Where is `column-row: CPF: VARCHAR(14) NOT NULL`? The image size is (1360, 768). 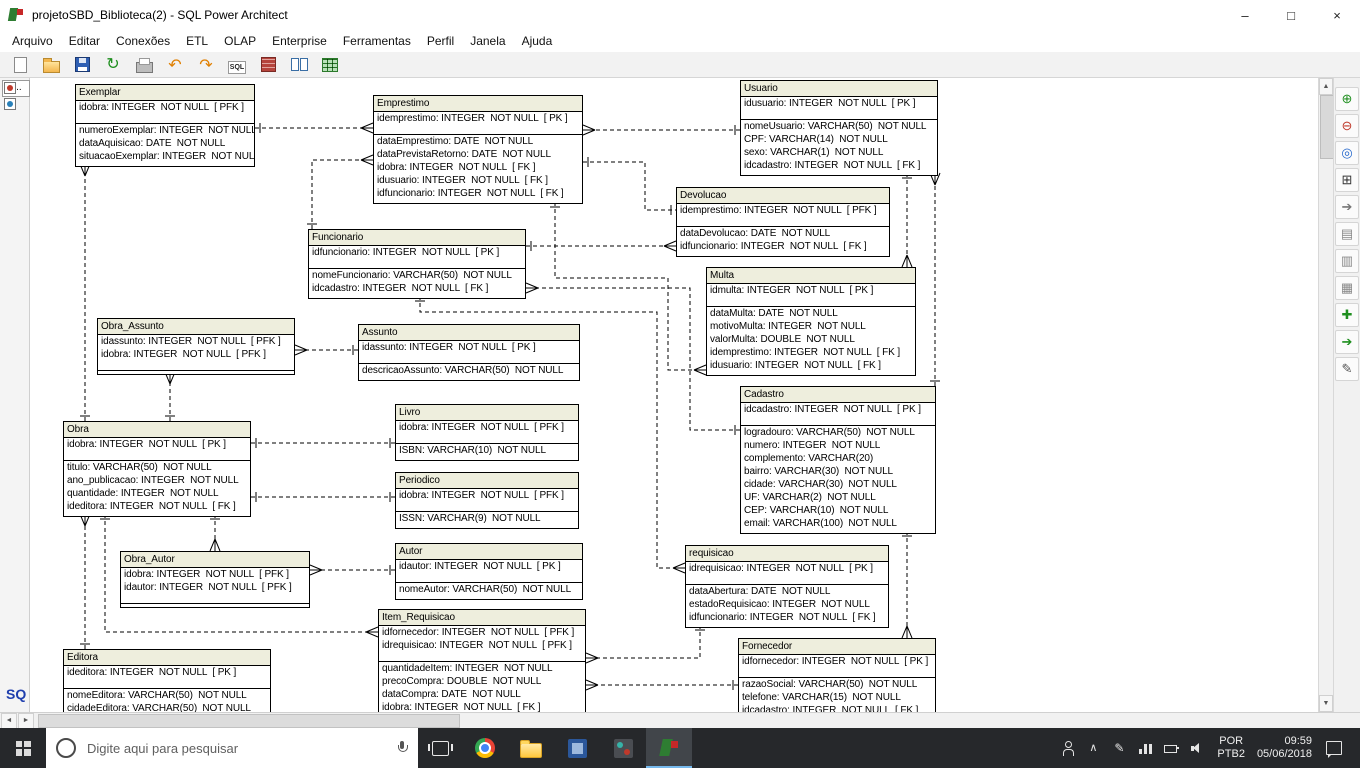 column-row: CPF: VARCHAR(14) NOT NULL is located at coordinates (839, 139).